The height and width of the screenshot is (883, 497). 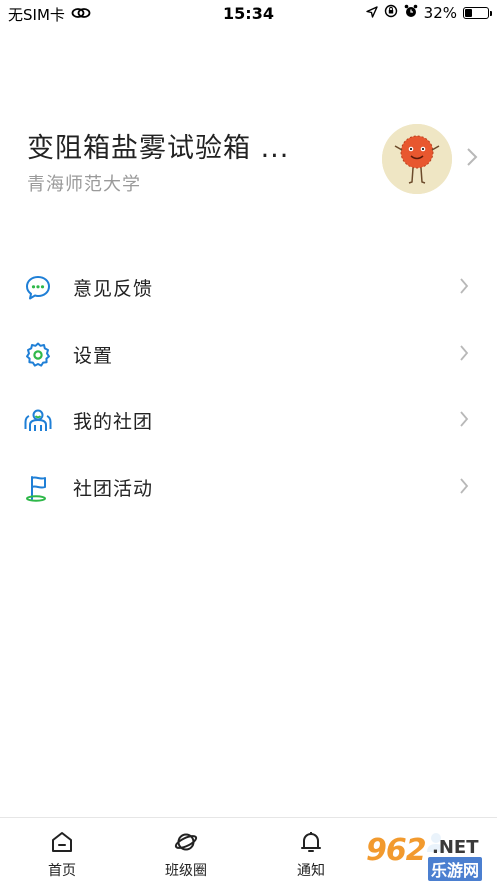 I want to click on avatar, so click(x=417, y=159).